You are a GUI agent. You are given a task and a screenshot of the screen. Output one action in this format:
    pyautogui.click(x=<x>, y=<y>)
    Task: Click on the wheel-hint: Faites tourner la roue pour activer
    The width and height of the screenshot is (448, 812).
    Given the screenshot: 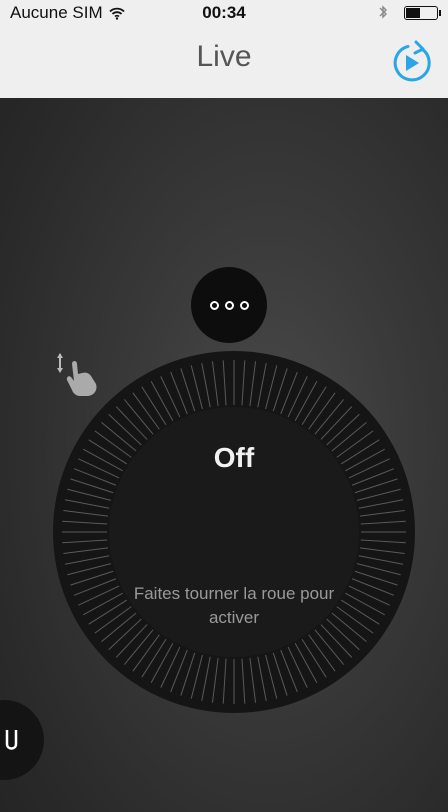 What is the action you would take?
    pyautogui.click(x=234, y=605)
    